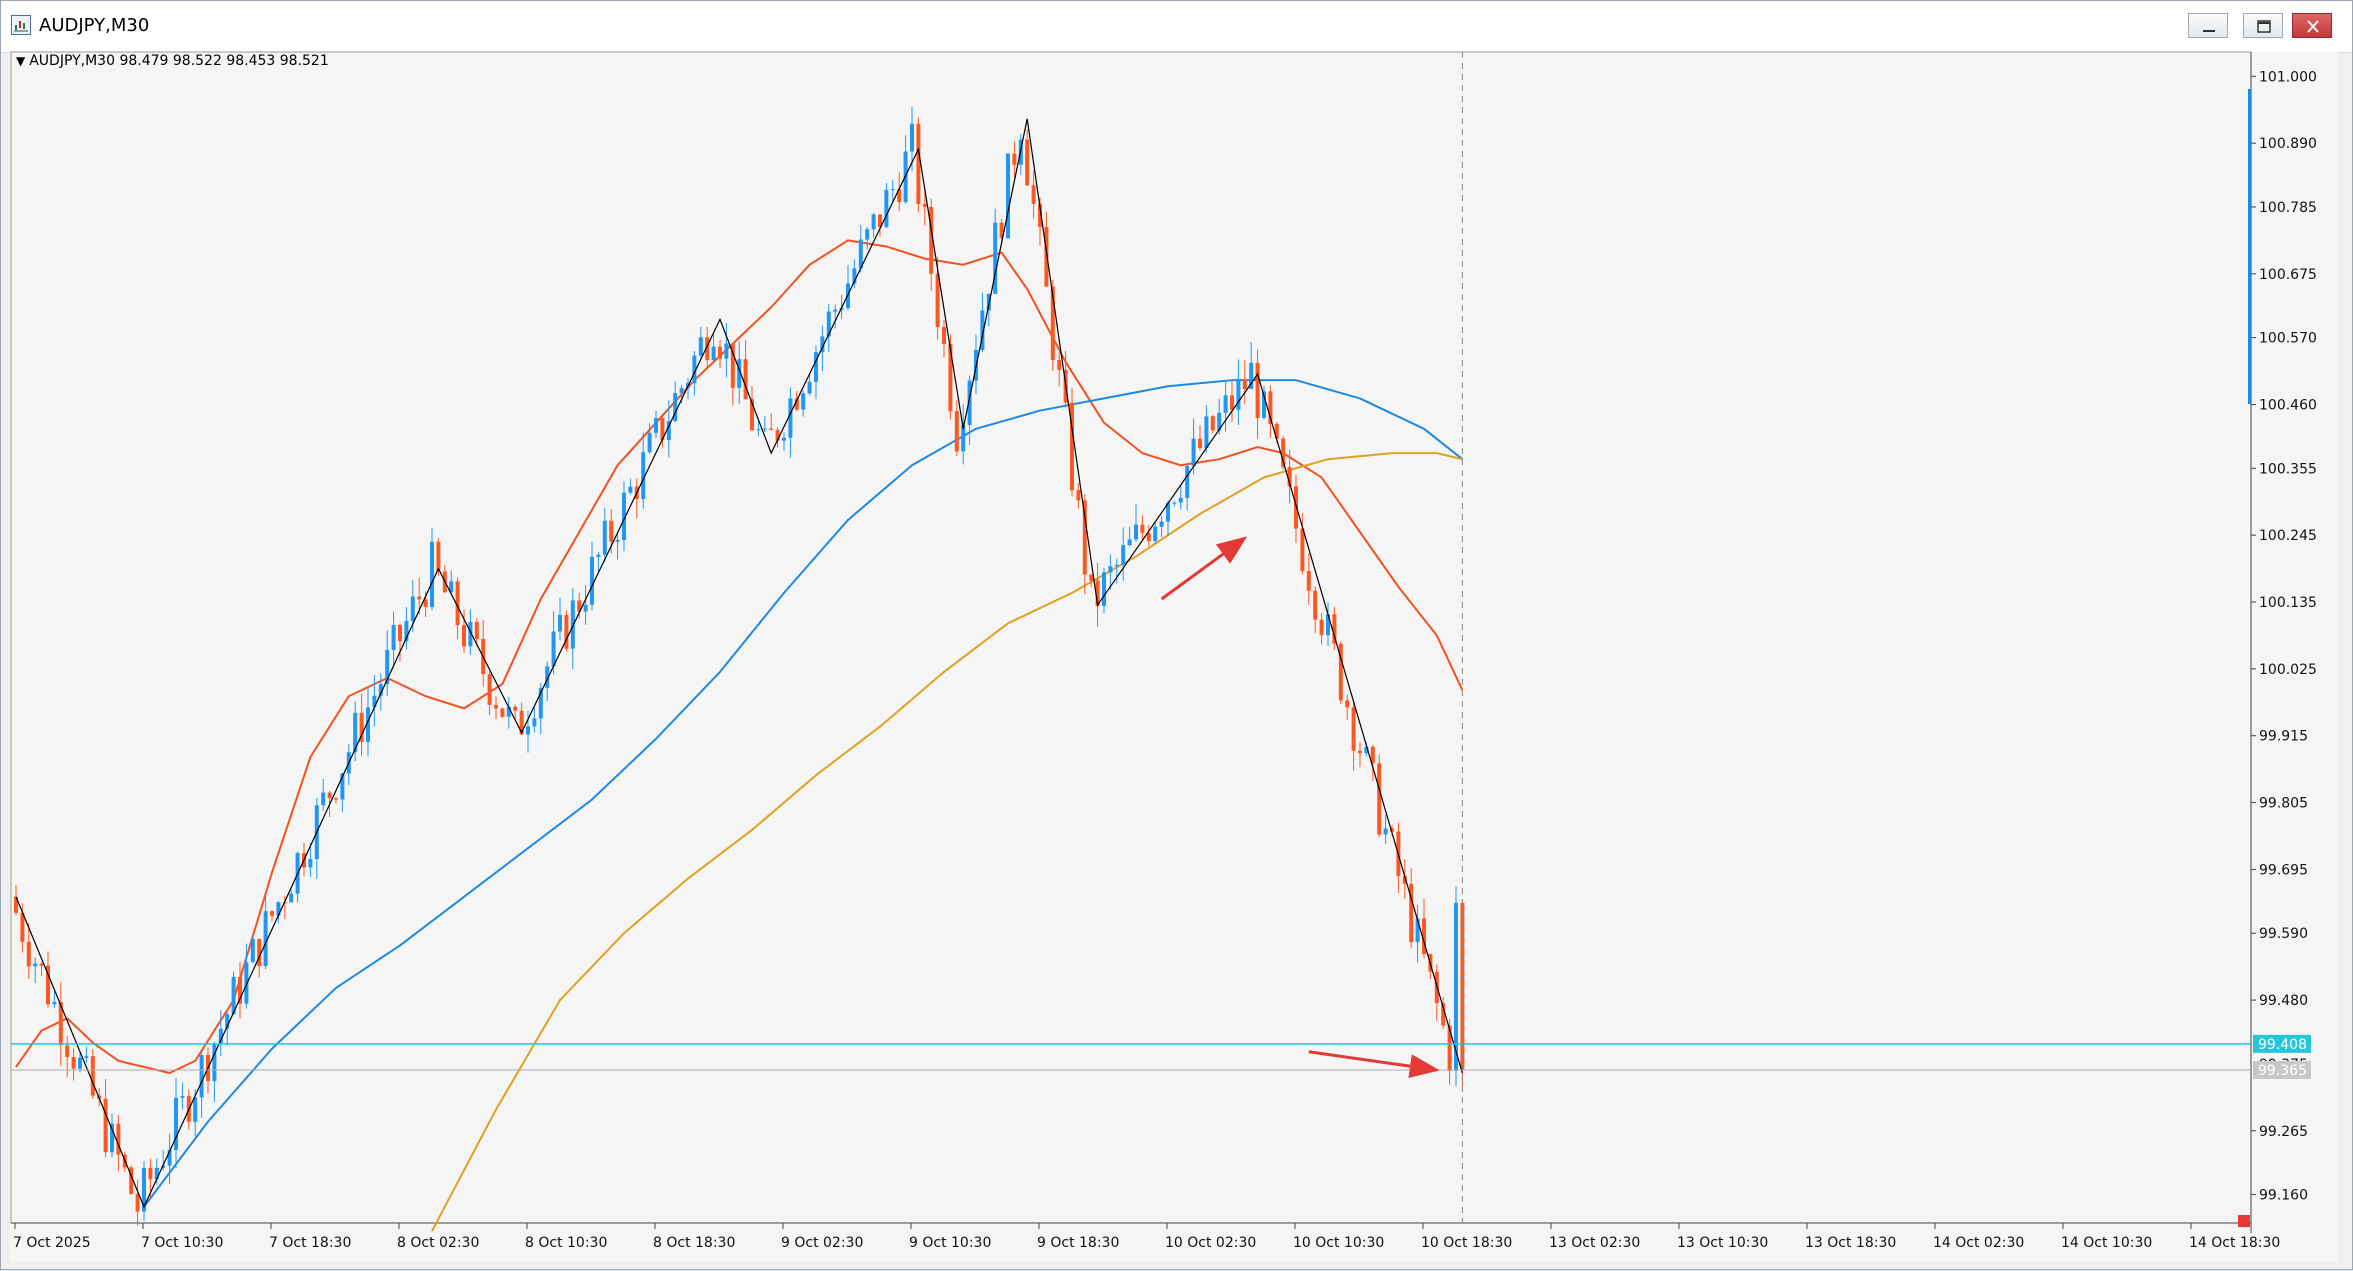 This screenshot has height=1271, width=2353. What do you see at coordinates (2106, 1243) in the screenshot?
I see `time-tick-label: 14 Oct 10:30` at bounding box center [2106, 1243].